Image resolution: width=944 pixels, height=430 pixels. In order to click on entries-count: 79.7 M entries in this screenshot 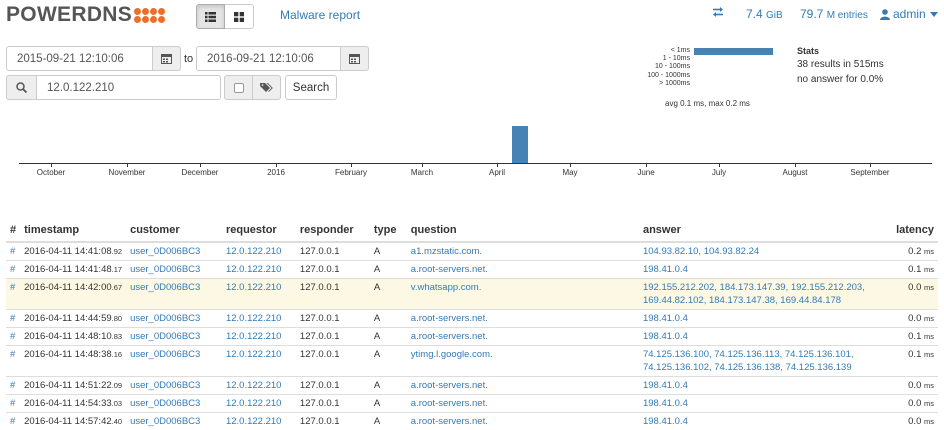, I will do `click(834, 14)`.